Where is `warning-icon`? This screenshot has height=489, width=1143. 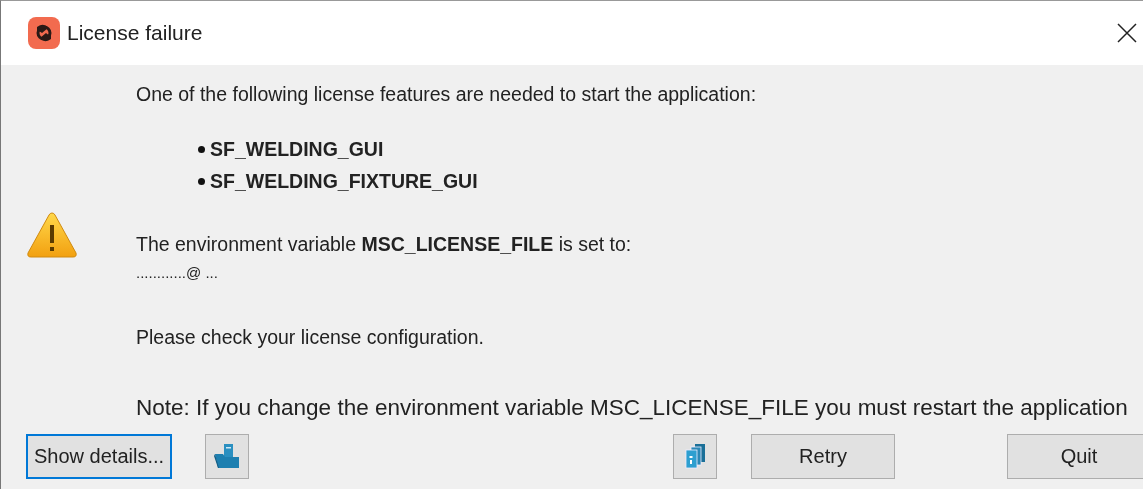 warning-icon is located at coordinates (52, 235).